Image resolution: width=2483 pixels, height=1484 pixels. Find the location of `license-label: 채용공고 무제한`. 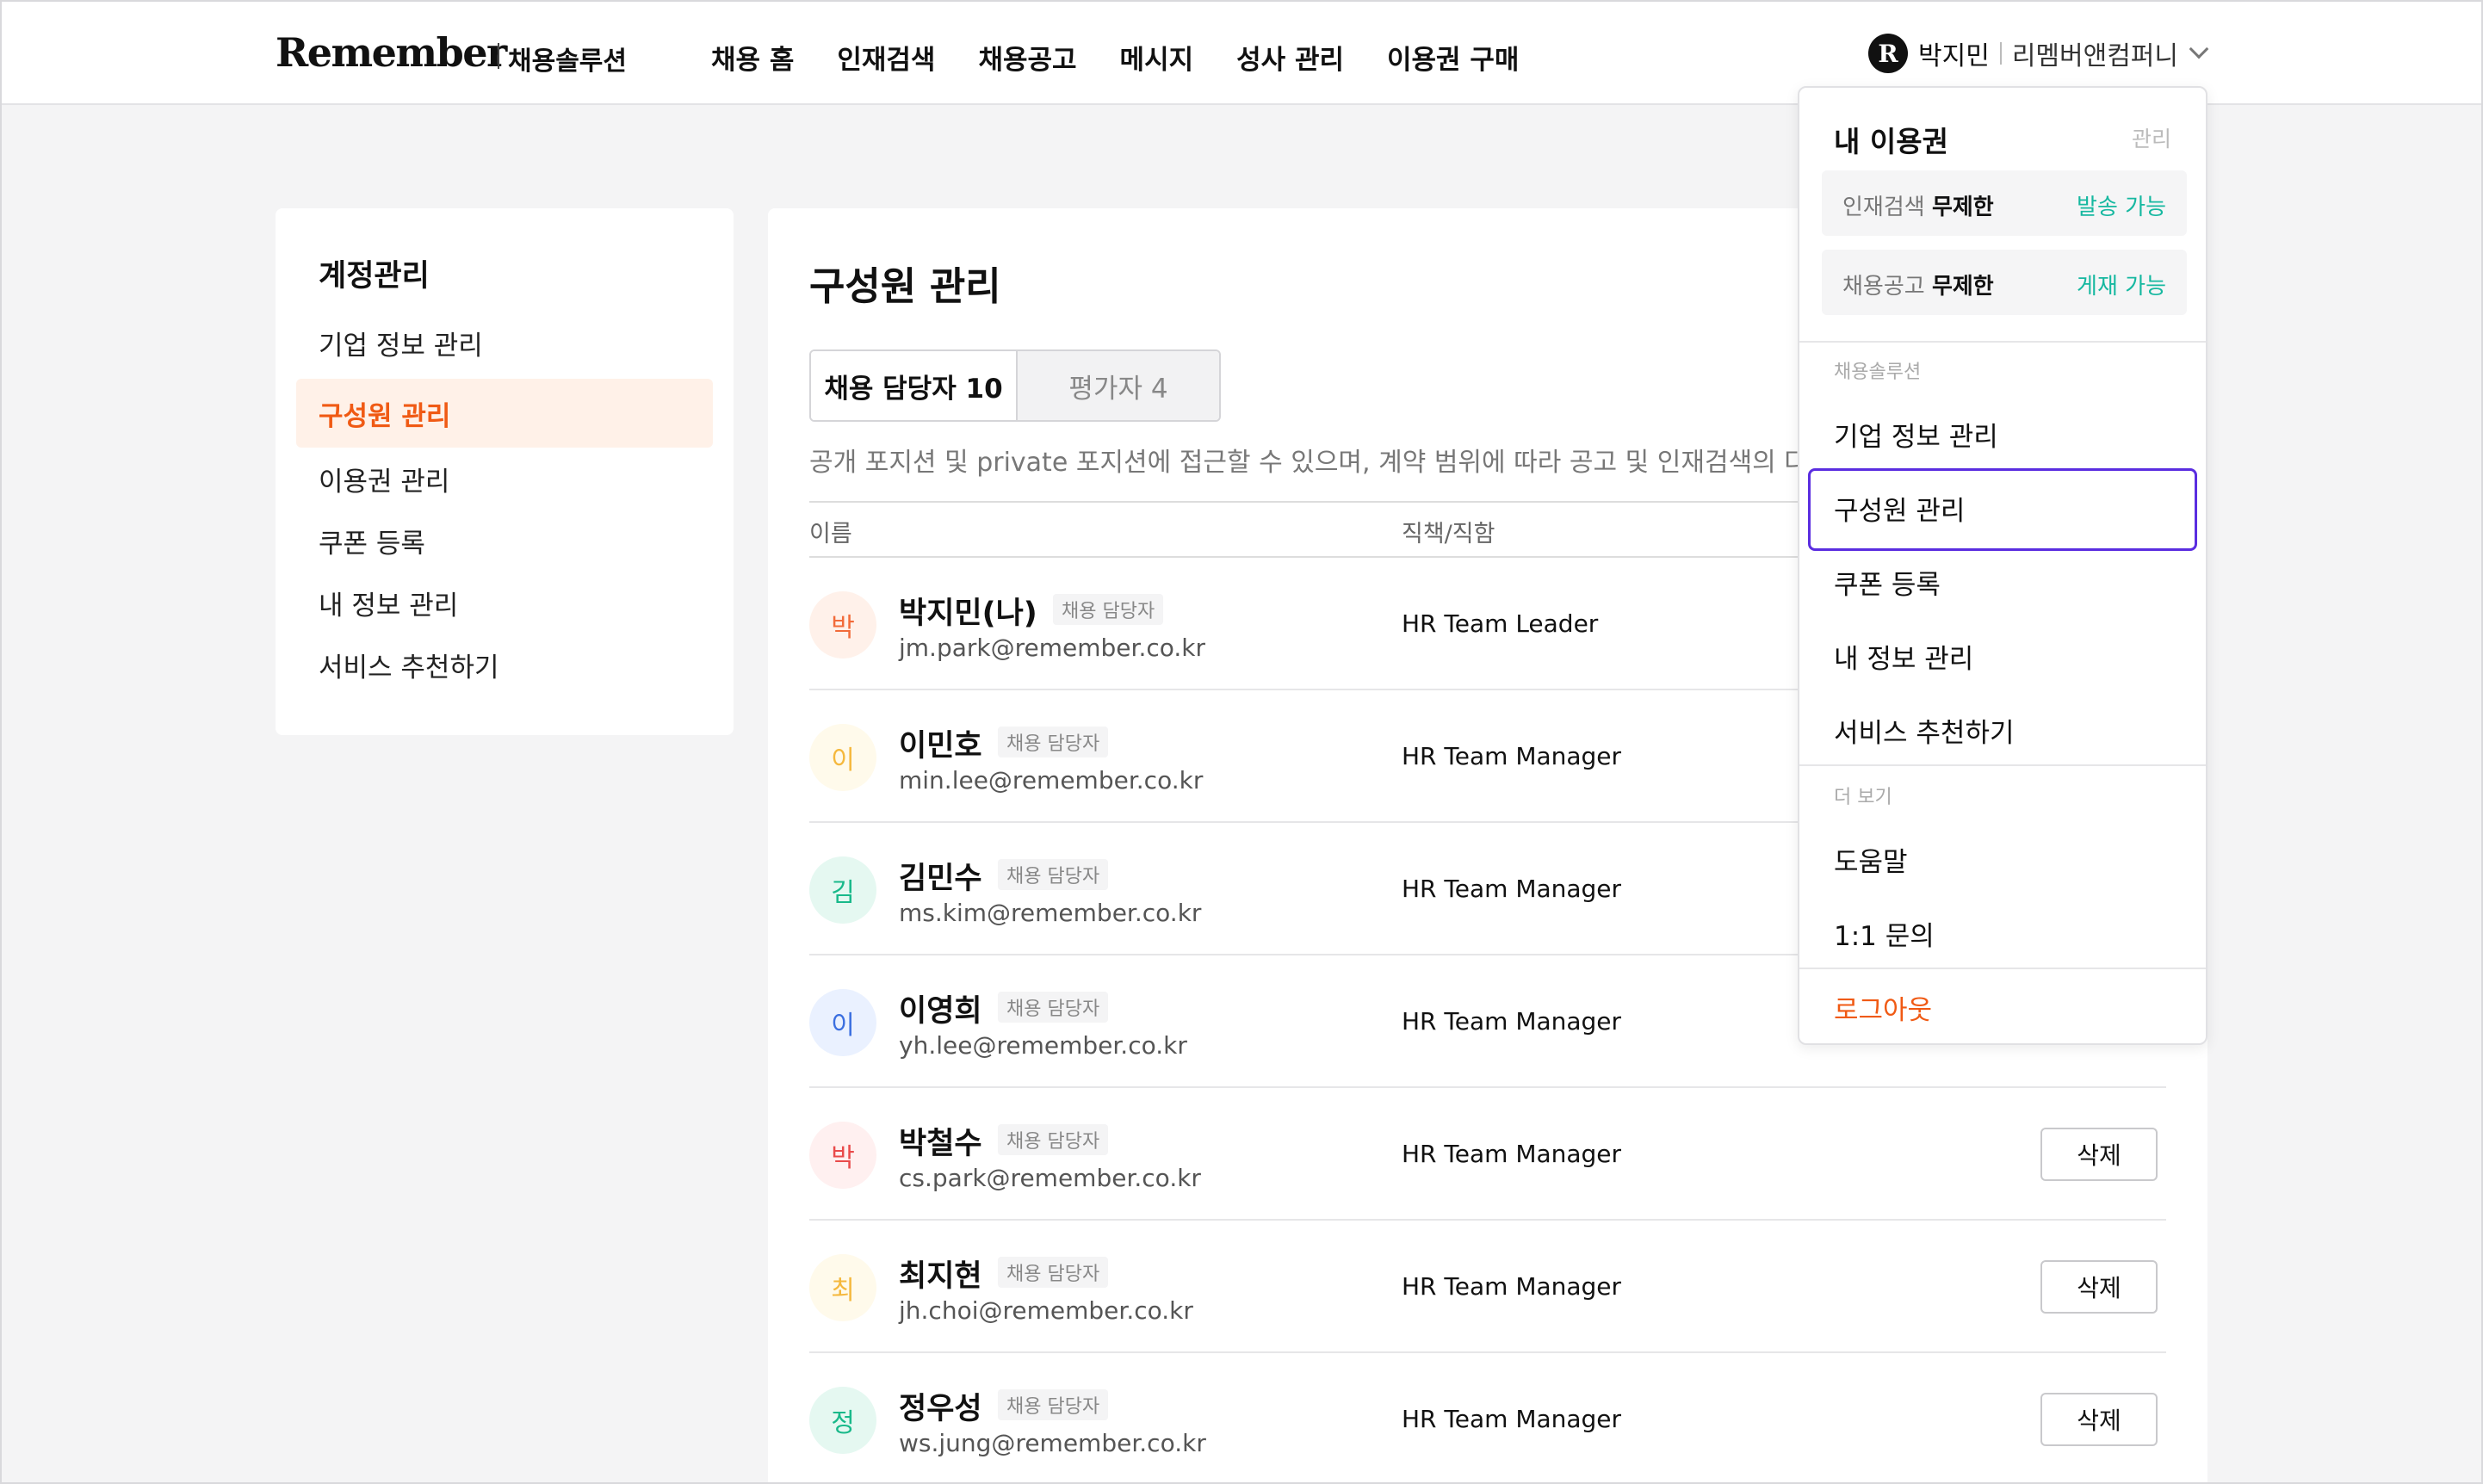

license-label: 채용공고 무제한 is located at coordinates (1918, 287).